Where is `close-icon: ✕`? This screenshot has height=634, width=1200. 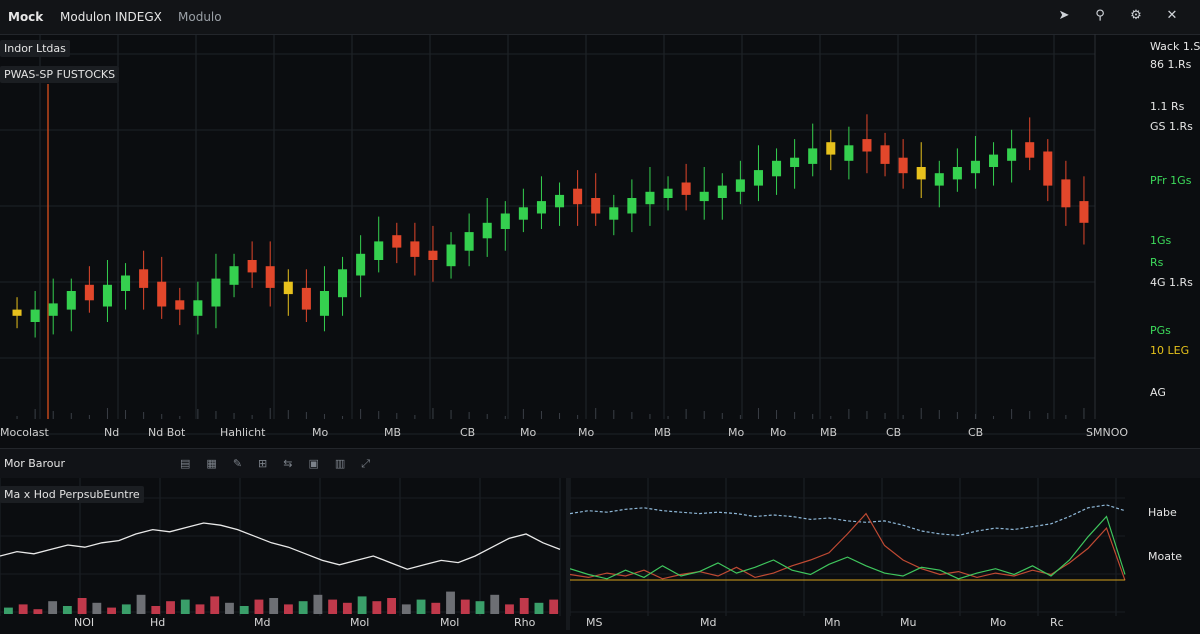
close-icon: ✕ is located at coordinates (1172, 16).